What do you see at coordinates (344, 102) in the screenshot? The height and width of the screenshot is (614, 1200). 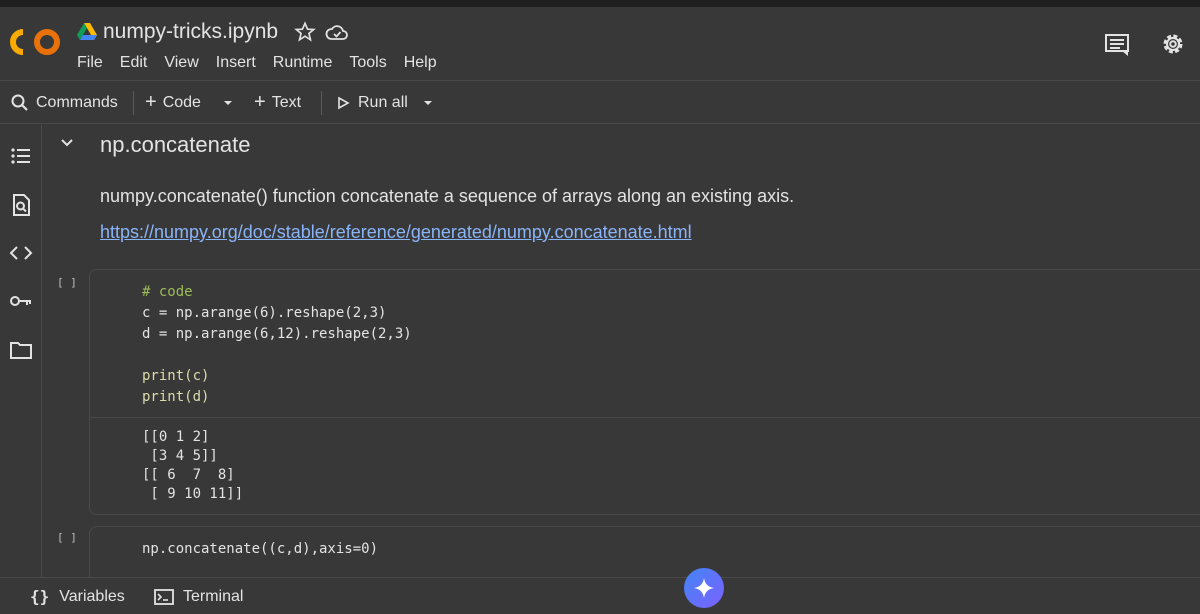 I see `play-icon` at bounding box center [344, 102].